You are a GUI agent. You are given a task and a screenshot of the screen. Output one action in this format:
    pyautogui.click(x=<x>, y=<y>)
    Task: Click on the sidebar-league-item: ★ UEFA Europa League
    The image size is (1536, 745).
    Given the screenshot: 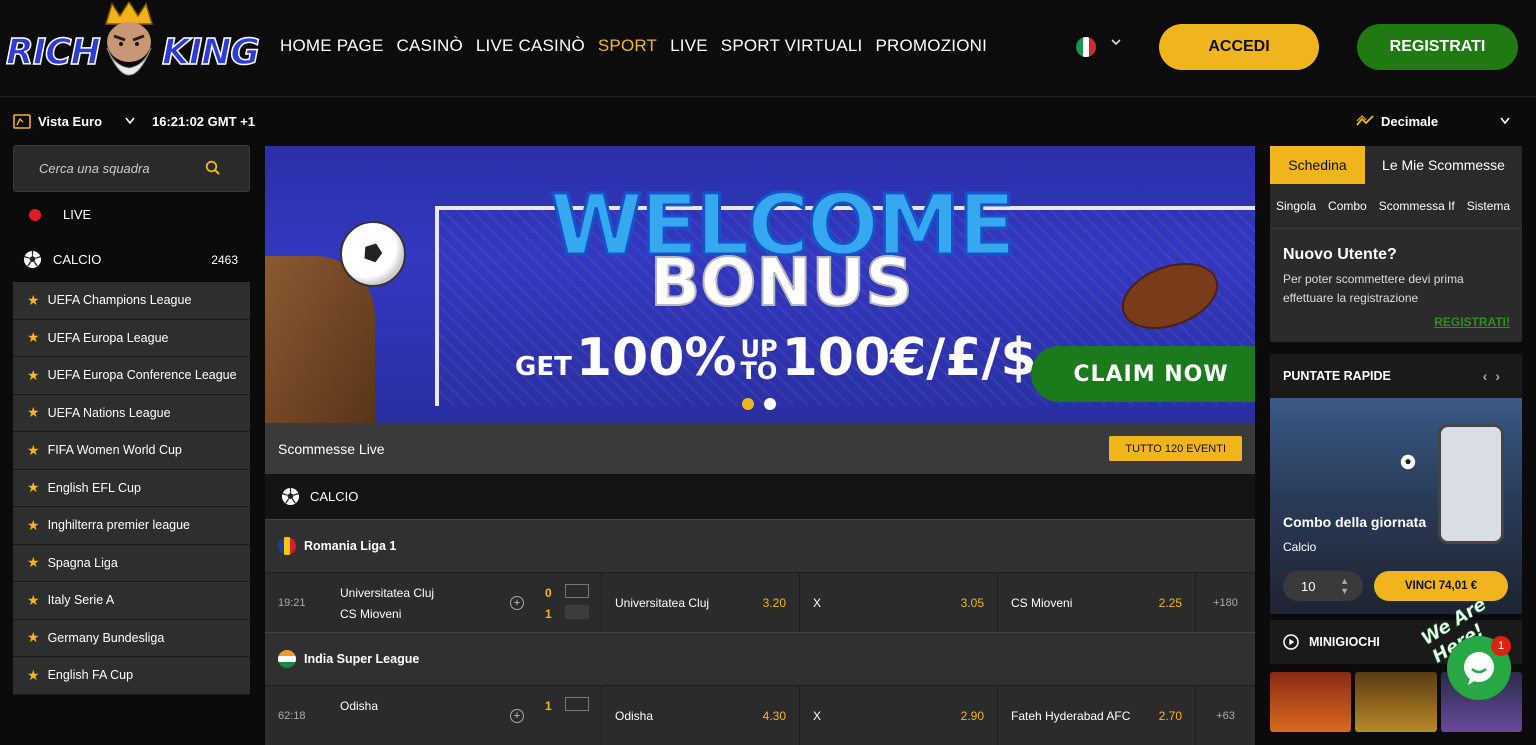 What is the action you would take?
    pyautogui.click(x=131, y=338)
    